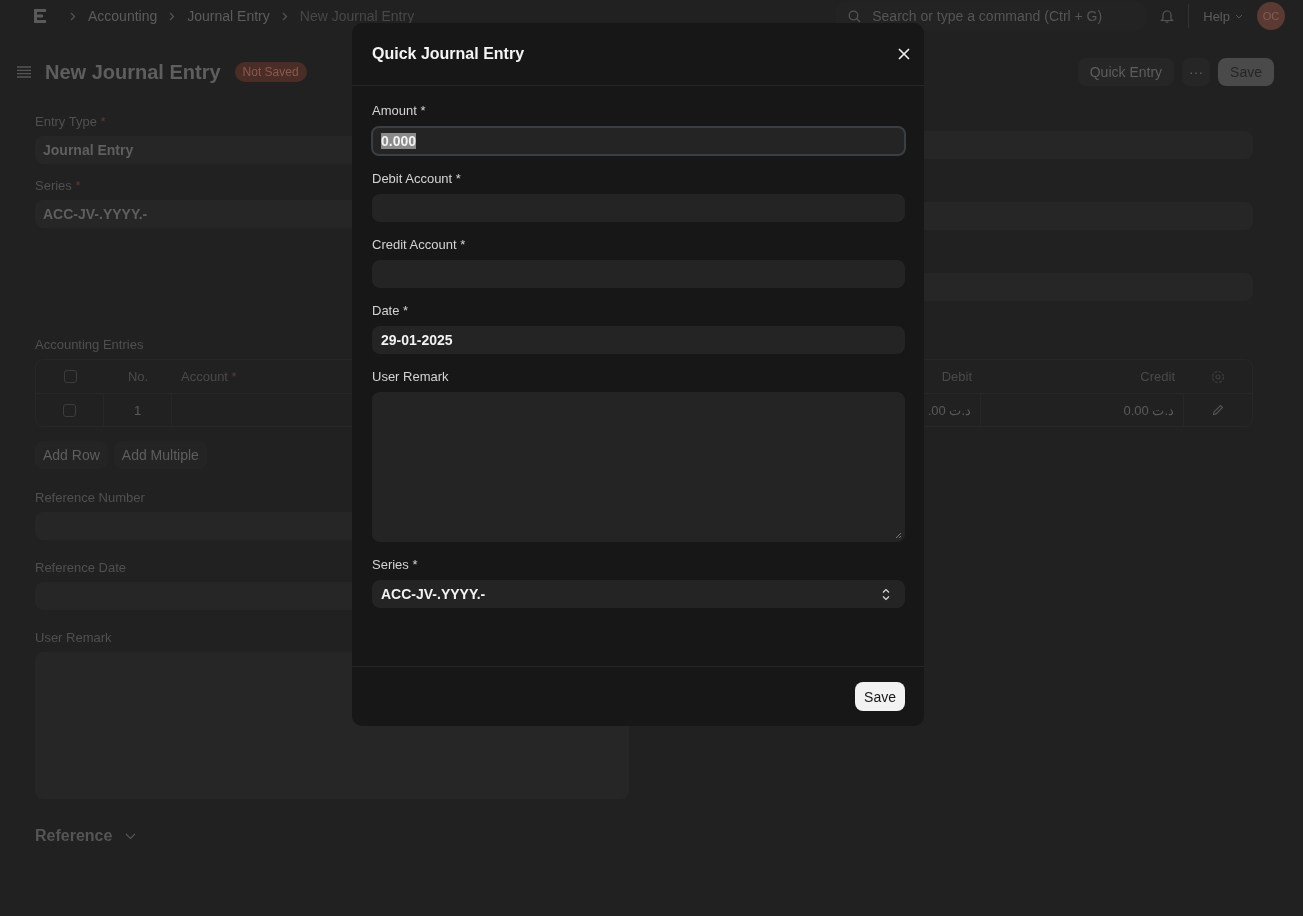 This screenshot has width=1303, height=916. I want to click on field-label: User Remark, so click(410, 376).